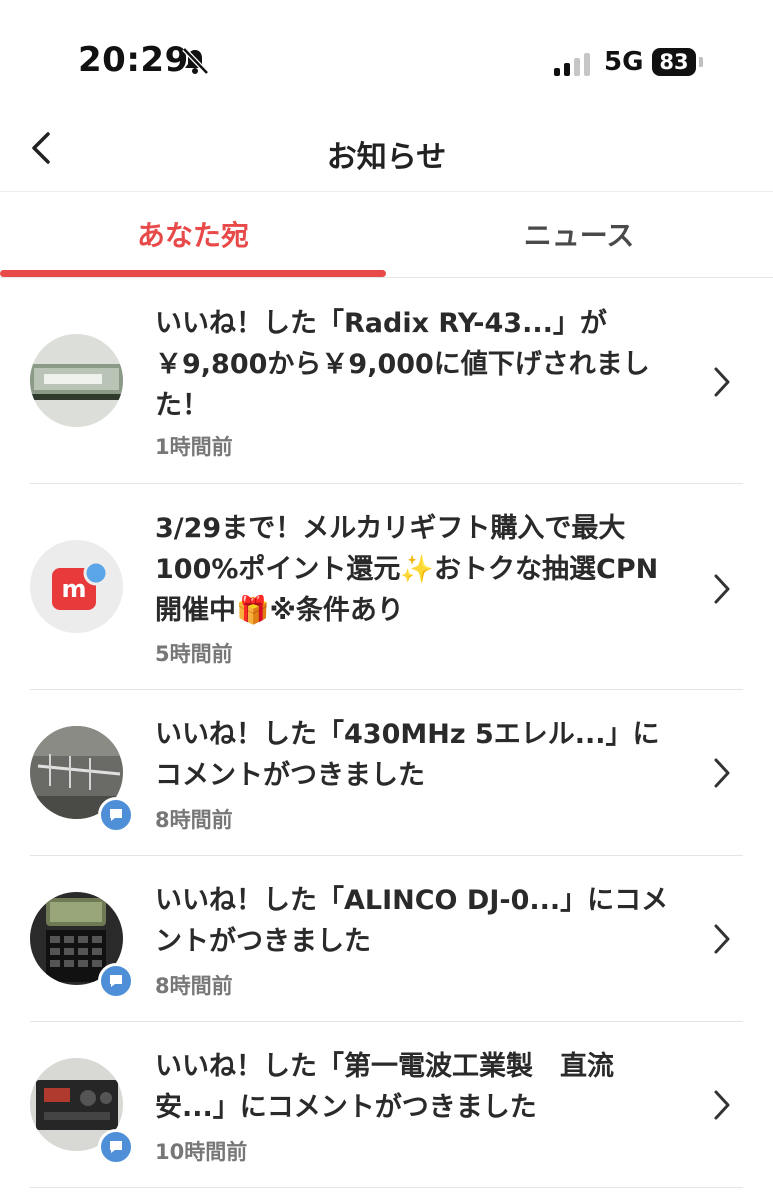 This screenshot has width=773, height=1200. I want to click on tab-bar: あなた宛 ニュース, so click(386, 235).